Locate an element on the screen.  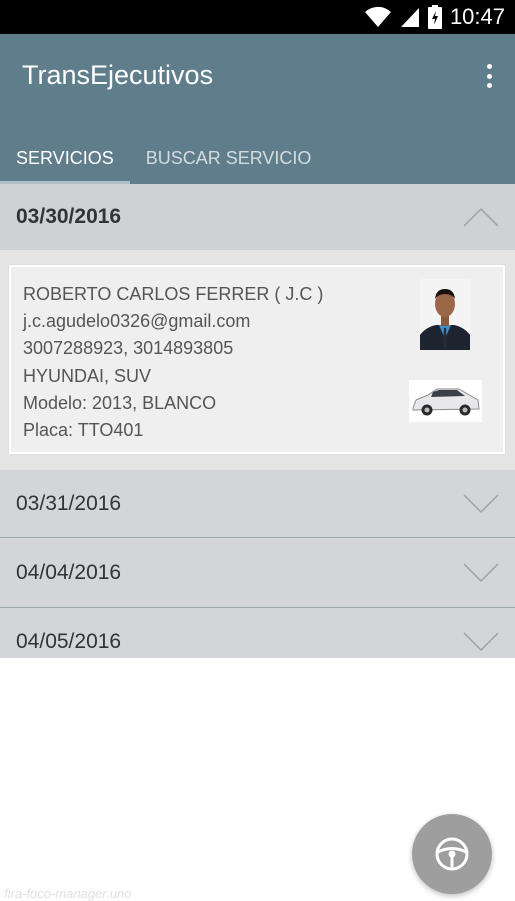
driver-photo is located at coordinates (445, 314).